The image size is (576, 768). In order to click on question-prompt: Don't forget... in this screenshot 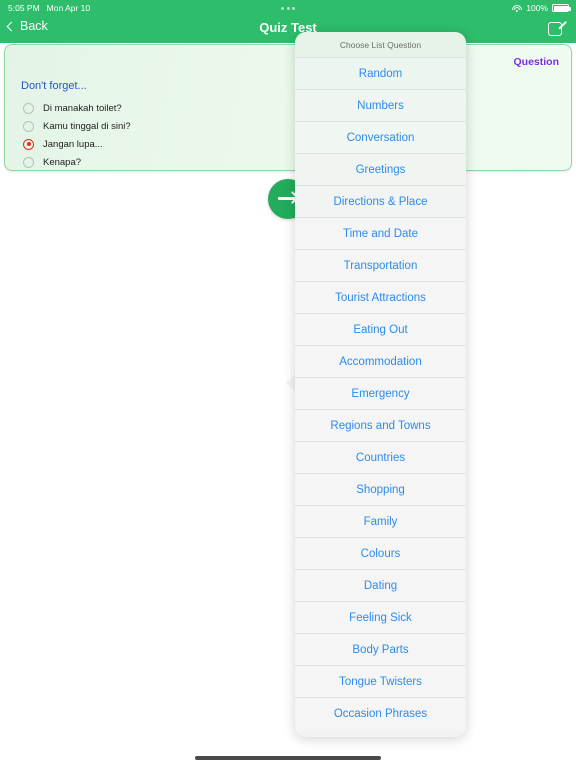, I will do `click(54, 86)`.